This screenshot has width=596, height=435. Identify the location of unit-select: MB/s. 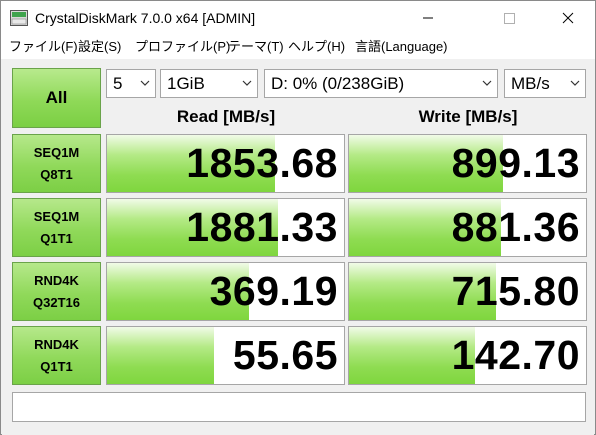
(545, 83).